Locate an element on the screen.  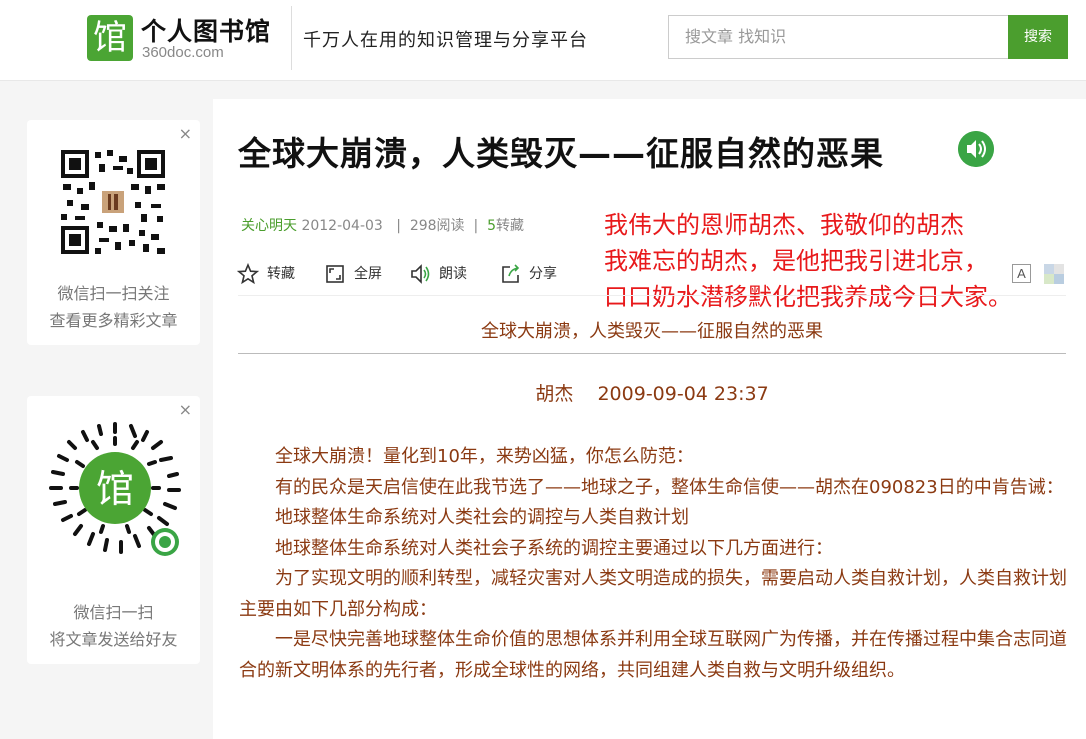
overlay-line: 我难忘的胡杰，是他把我引进北京， is located at coordinates (796, 261).